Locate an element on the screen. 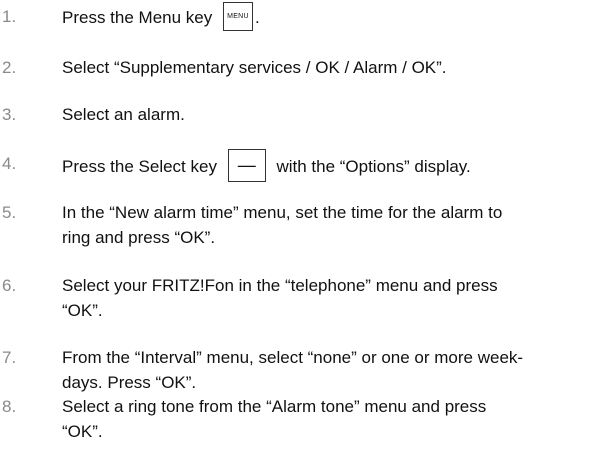  step-text-line: ring and press “OK”. is located at coordinates (139, 237).